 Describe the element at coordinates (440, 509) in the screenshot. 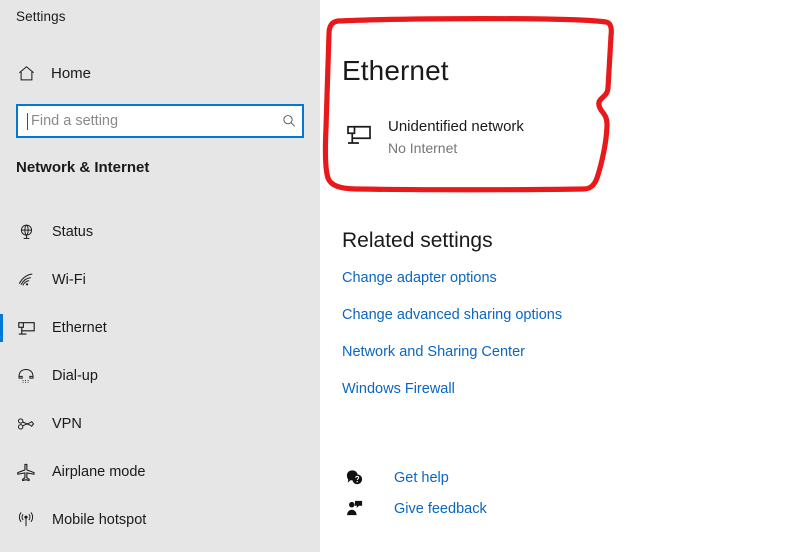

I see `give-feedback-label: Give feedback` at that location.